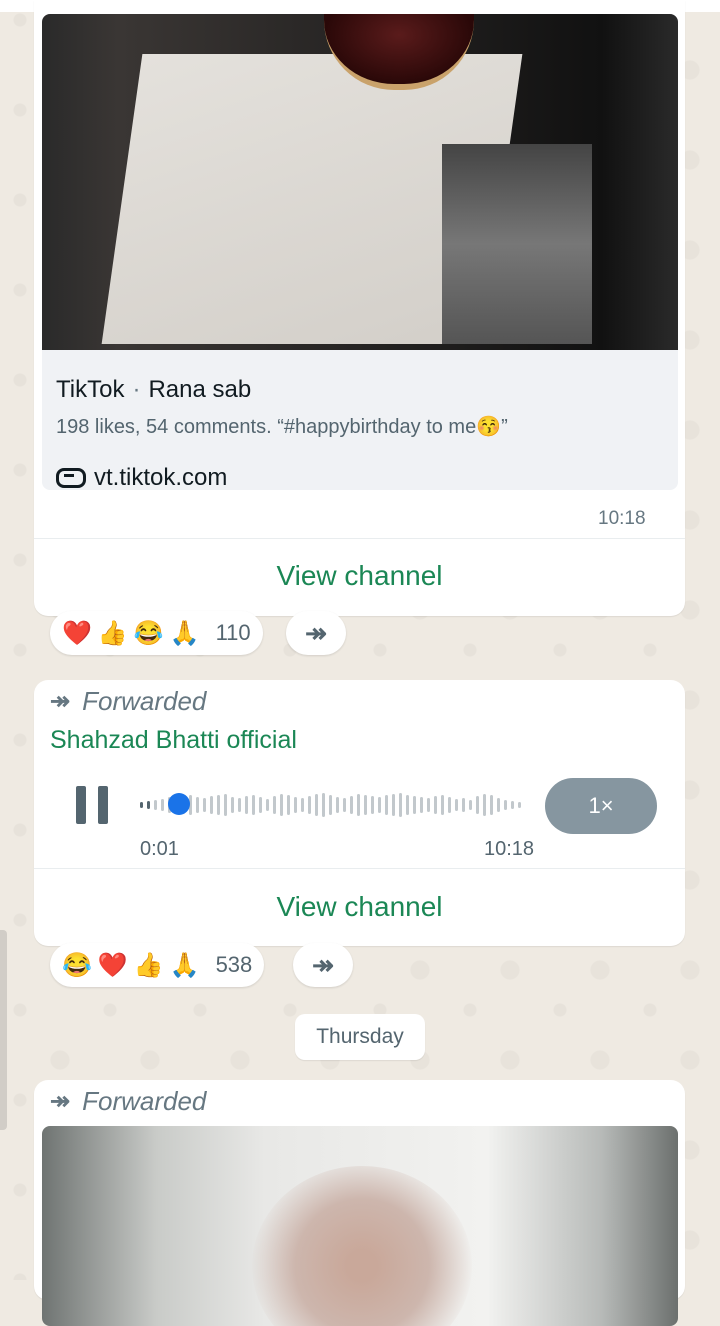 Image resolution: width=720 pixels, height=1326 pixels. Describe the element at coordinates (3, 1030) in the screenshot. I see `scrollbar` at that location.